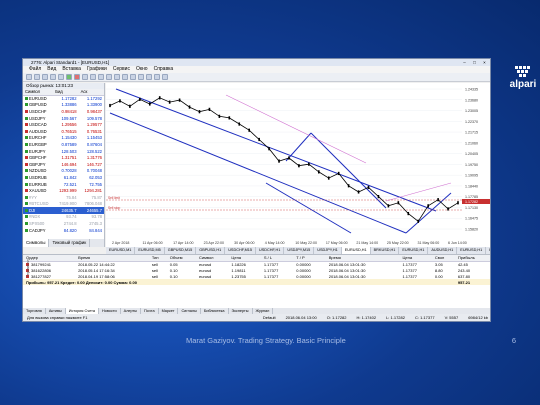 Image resolution: width=540 pixels, height=405 pixels. I want to click on market-watch-ask: 24655.7, so click(91, 210).